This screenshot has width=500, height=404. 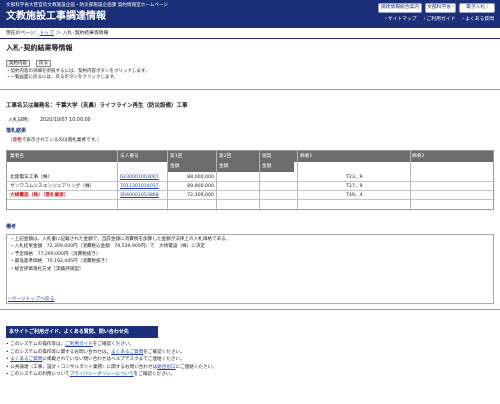 What do you see at coordinates (82, 332) in the screenshot?
I see `guide-section-title: 本サイトご利用ガイド、よくある質問、問い合わせ先` at bounding box center [82, 332].